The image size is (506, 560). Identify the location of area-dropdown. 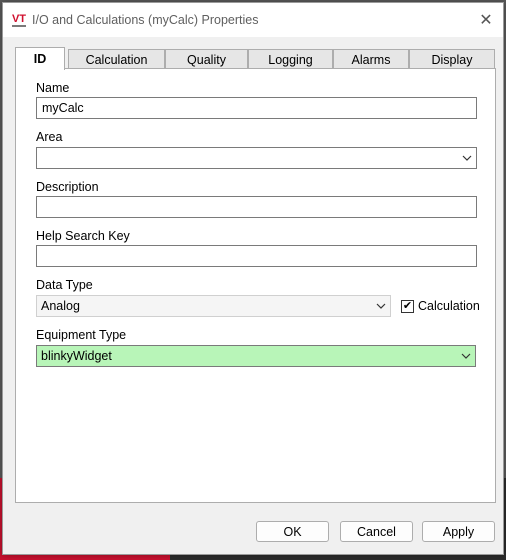
(256, 158).